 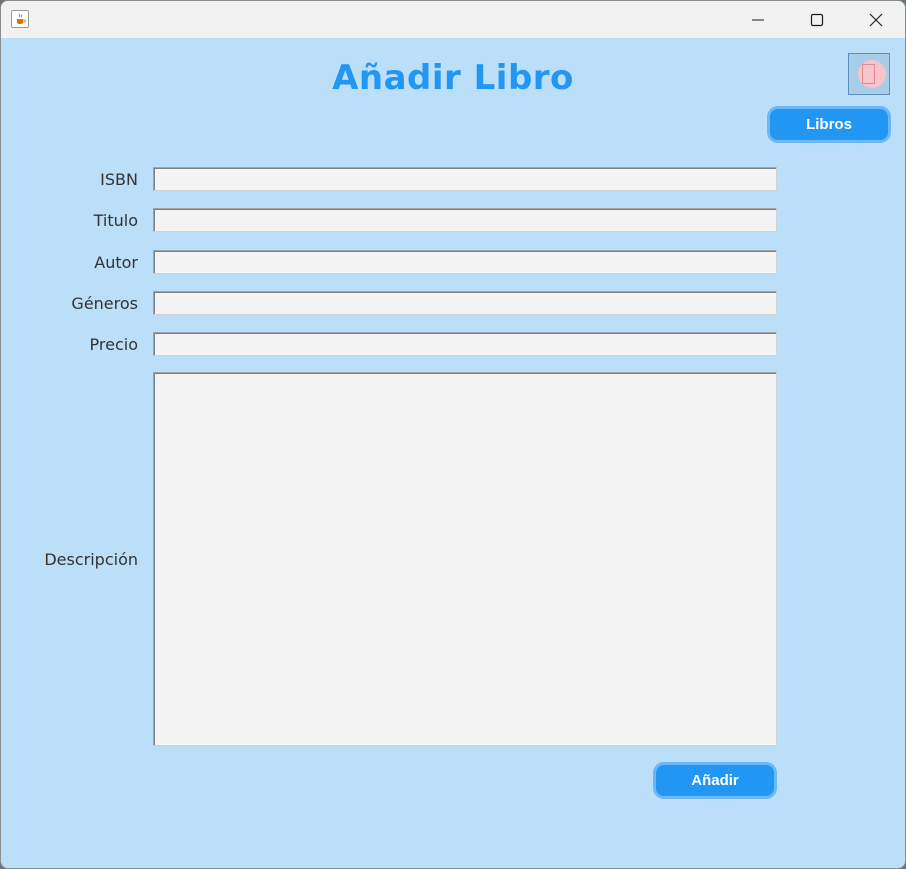 I want to click on autor-label: Autor, so click(x=116, y=262).